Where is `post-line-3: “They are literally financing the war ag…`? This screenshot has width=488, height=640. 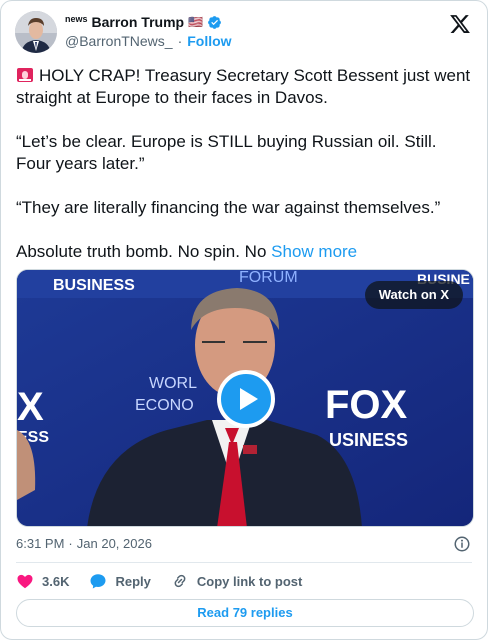
post-line-3: “They are literally financing the war ag… is located at coordinates (228, 207).